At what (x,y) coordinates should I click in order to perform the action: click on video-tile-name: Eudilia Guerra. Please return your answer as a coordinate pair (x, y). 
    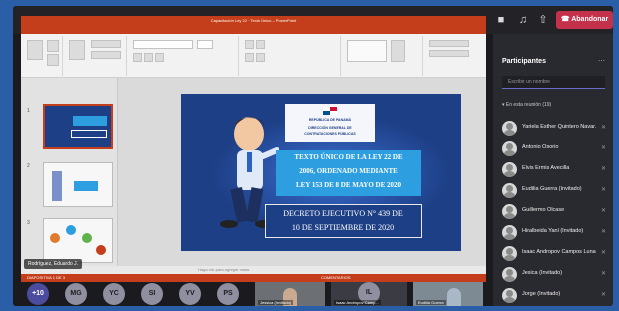
    Looking at the image, I should click on (431, 302).